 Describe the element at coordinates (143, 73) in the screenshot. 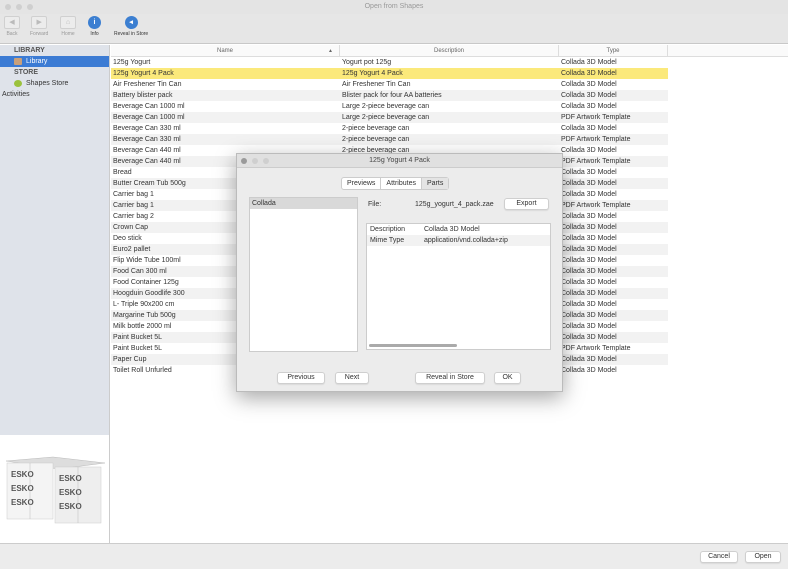

I see `cell-name: 125g Yogurt 4 Pack` at that location.